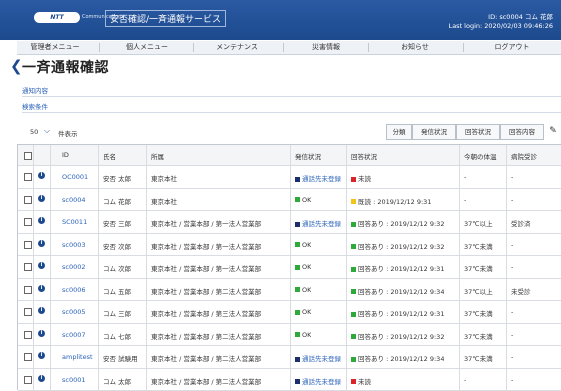  Describe the element at coordinates (415, 47) in the screenshot. I see `nav-item-4: お知らせ` at that location.